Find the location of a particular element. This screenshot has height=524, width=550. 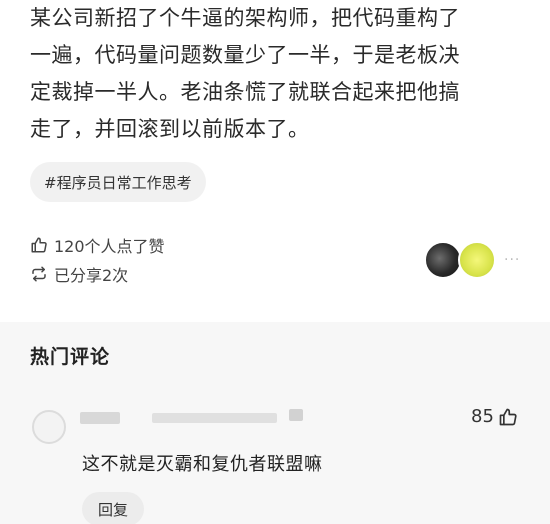

shares-summary: 已分享2次 is located at coordinates (79, 274).